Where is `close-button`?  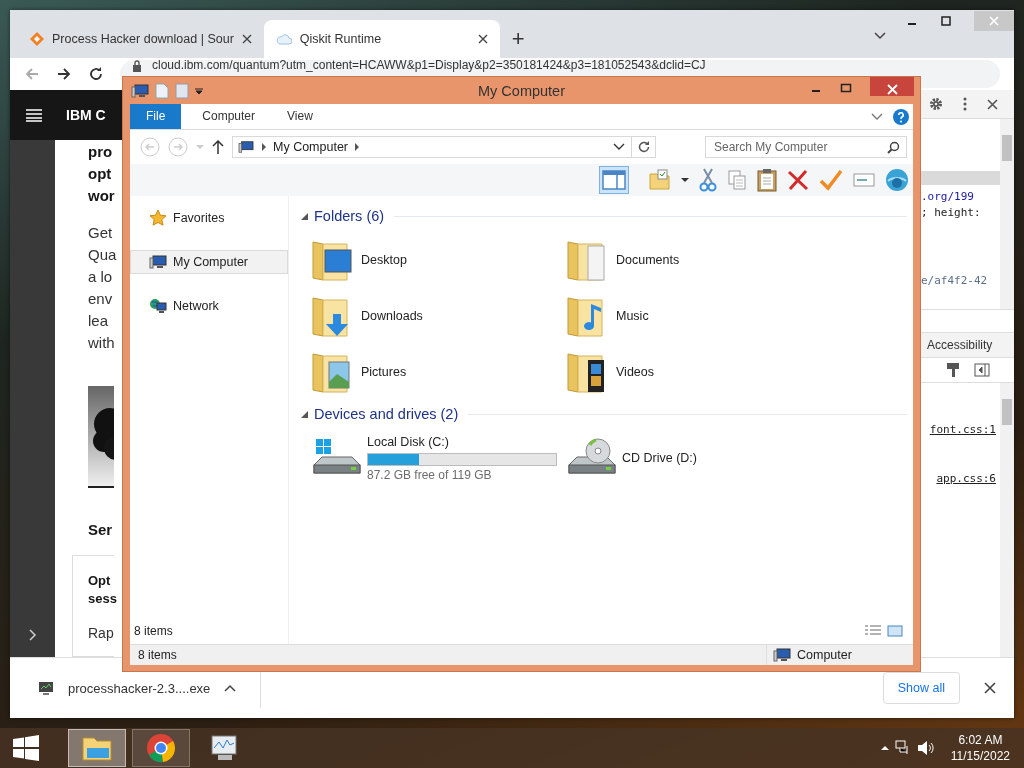 close-button is located at coordinates (892, 86).